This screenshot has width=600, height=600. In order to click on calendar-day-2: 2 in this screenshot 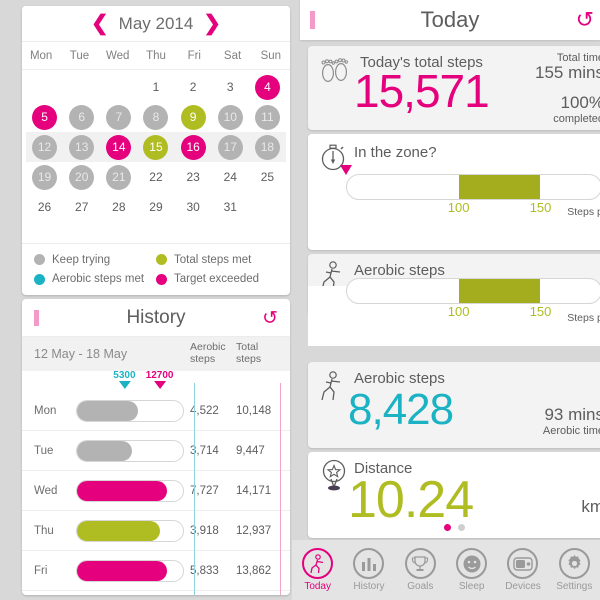, I will do `click(193, 87)`.